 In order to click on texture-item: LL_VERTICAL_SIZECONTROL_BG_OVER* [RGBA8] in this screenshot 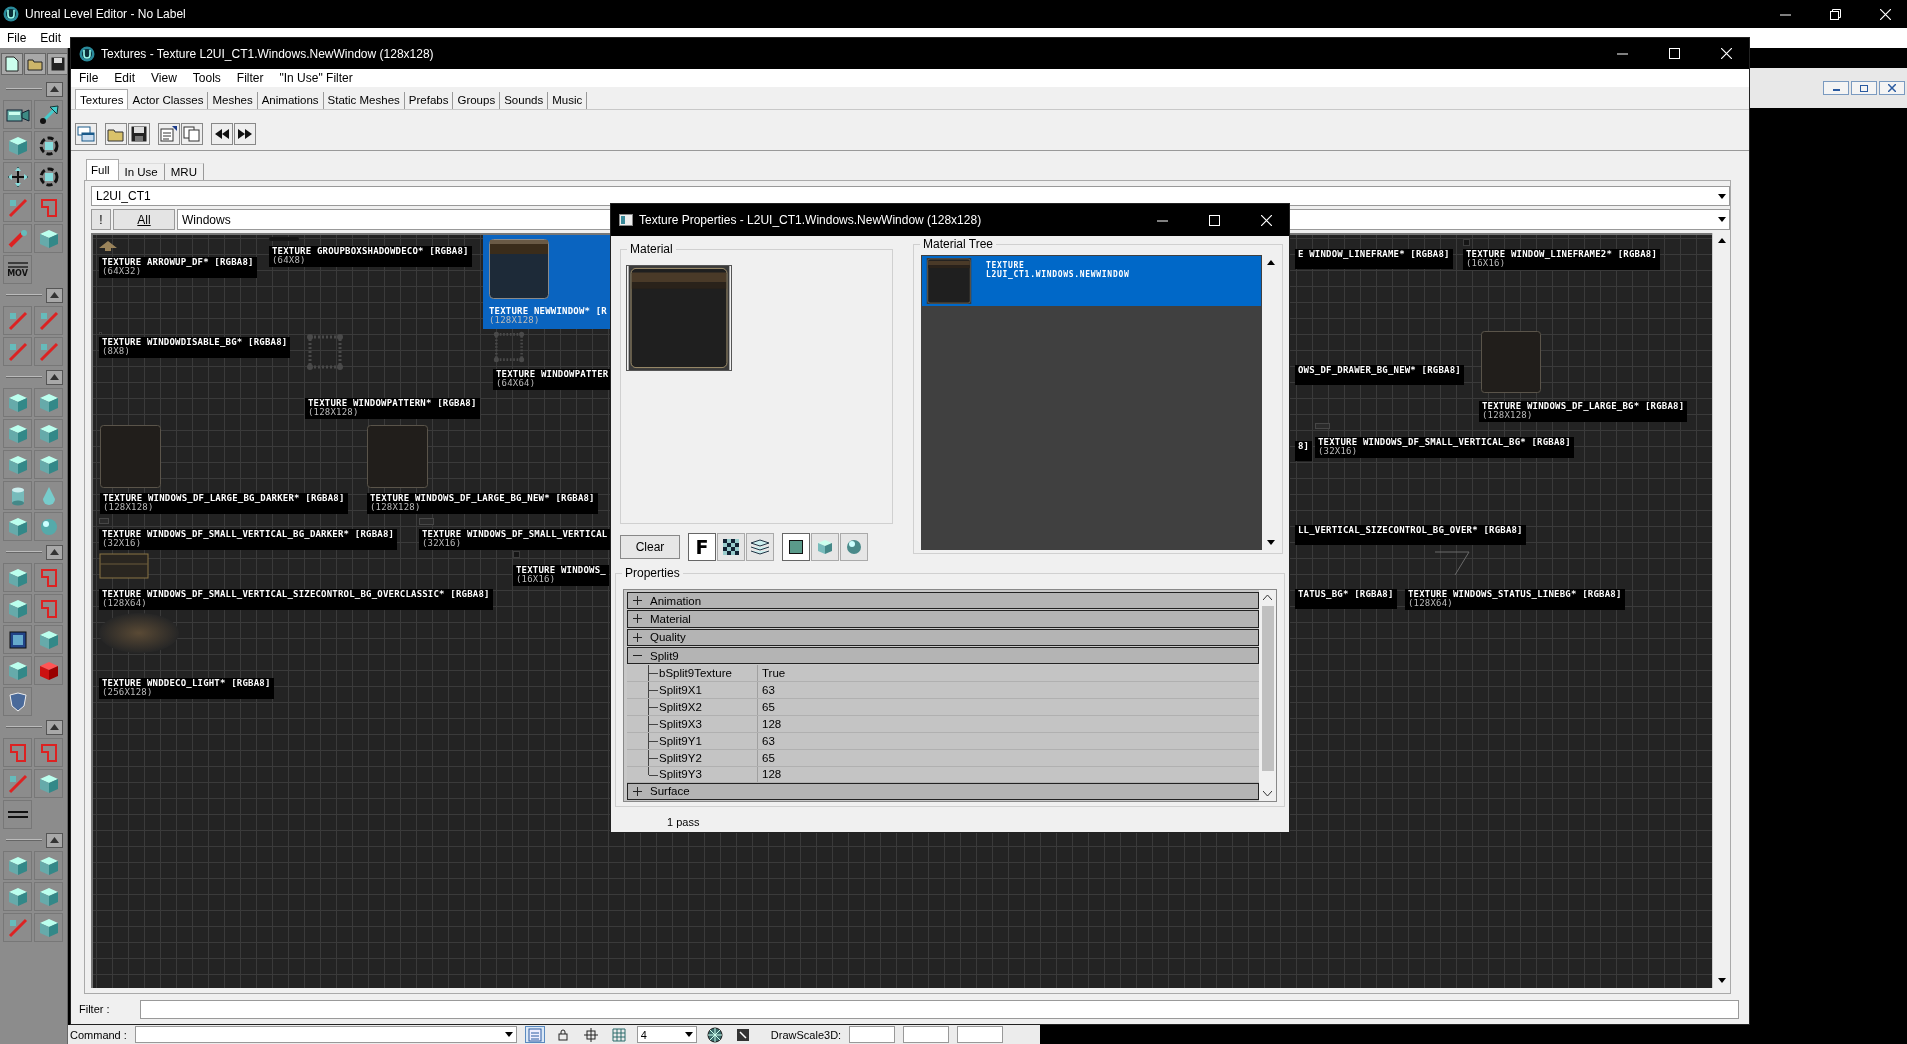, I will do `click(1410, 535)`.